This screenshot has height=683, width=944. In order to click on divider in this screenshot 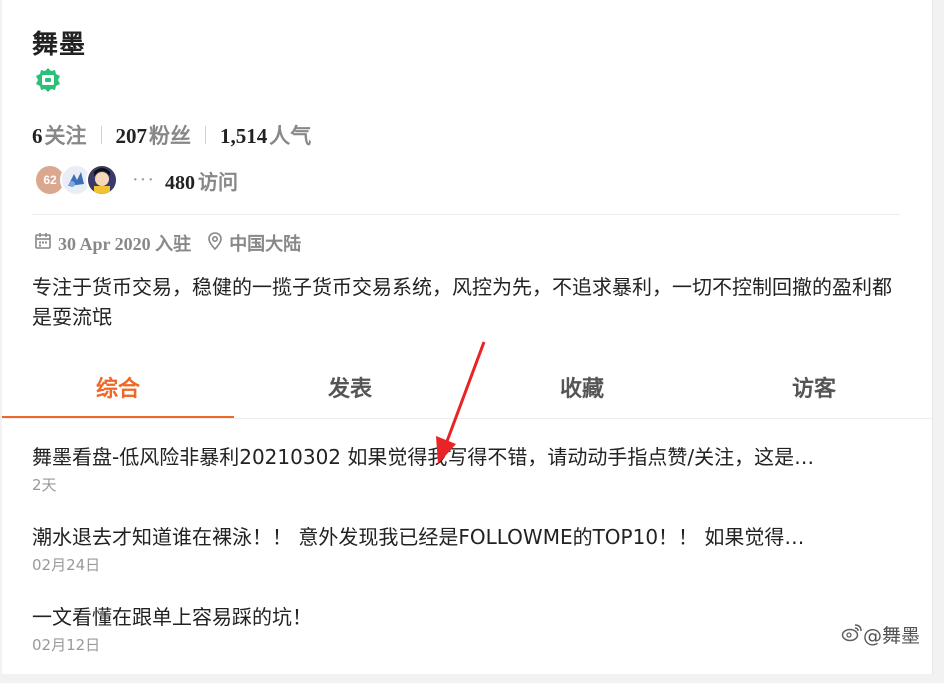, I will do `click(466, 214)`.